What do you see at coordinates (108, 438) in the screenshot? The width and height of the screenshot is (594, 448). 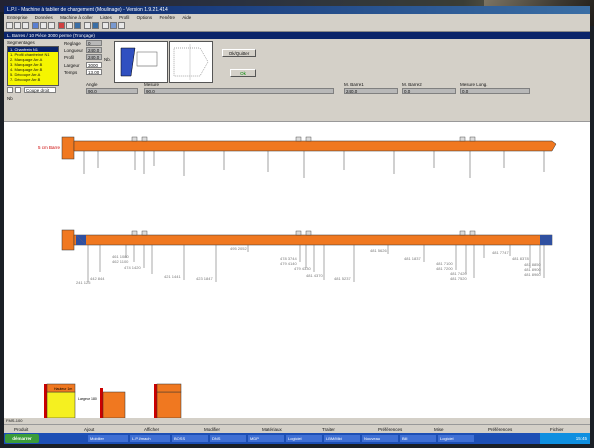 I see `taskbar-item: Mobilier` at bounding box center [108, 438].